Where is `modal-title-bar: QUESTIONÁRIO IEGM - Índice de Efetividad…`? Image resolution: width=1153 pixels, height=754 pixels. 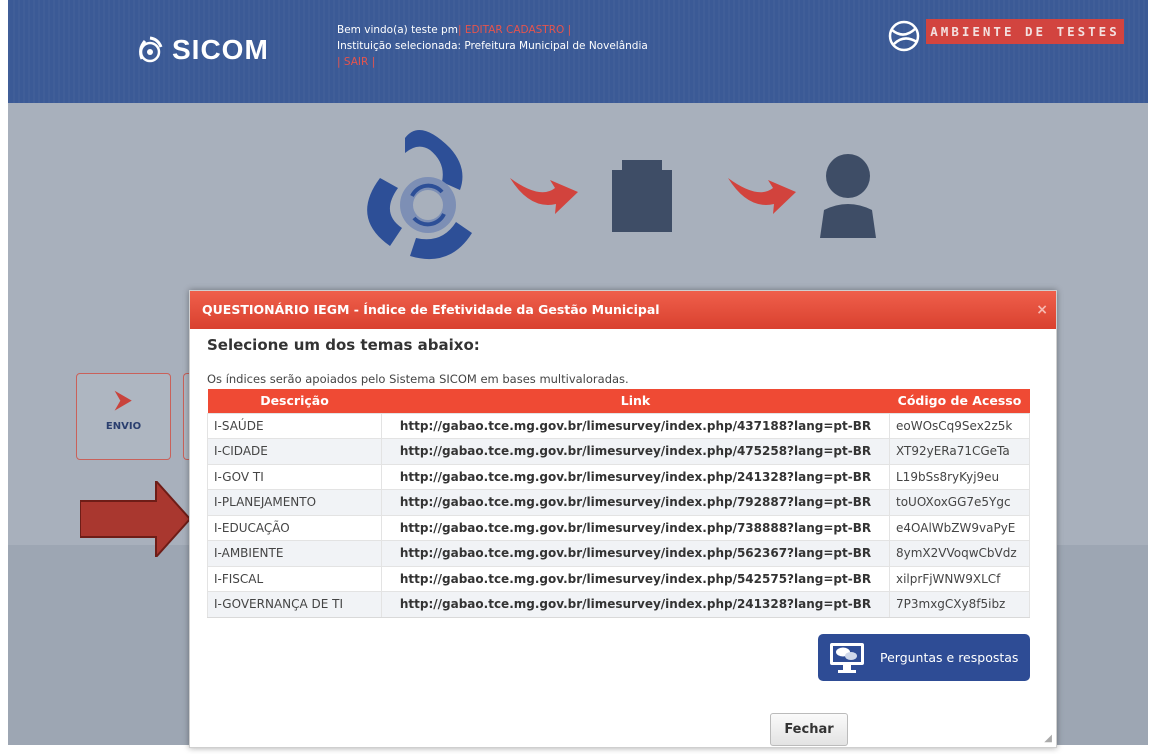 modal-title-bar: QUESTIONÁRIO IEGM - Índice de Efetividad… is located at coordinates (623, 310).